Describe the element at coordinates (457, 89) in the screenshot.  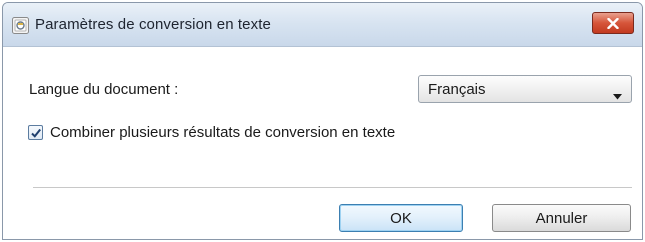
I see `language-select-value: Français` at that location.